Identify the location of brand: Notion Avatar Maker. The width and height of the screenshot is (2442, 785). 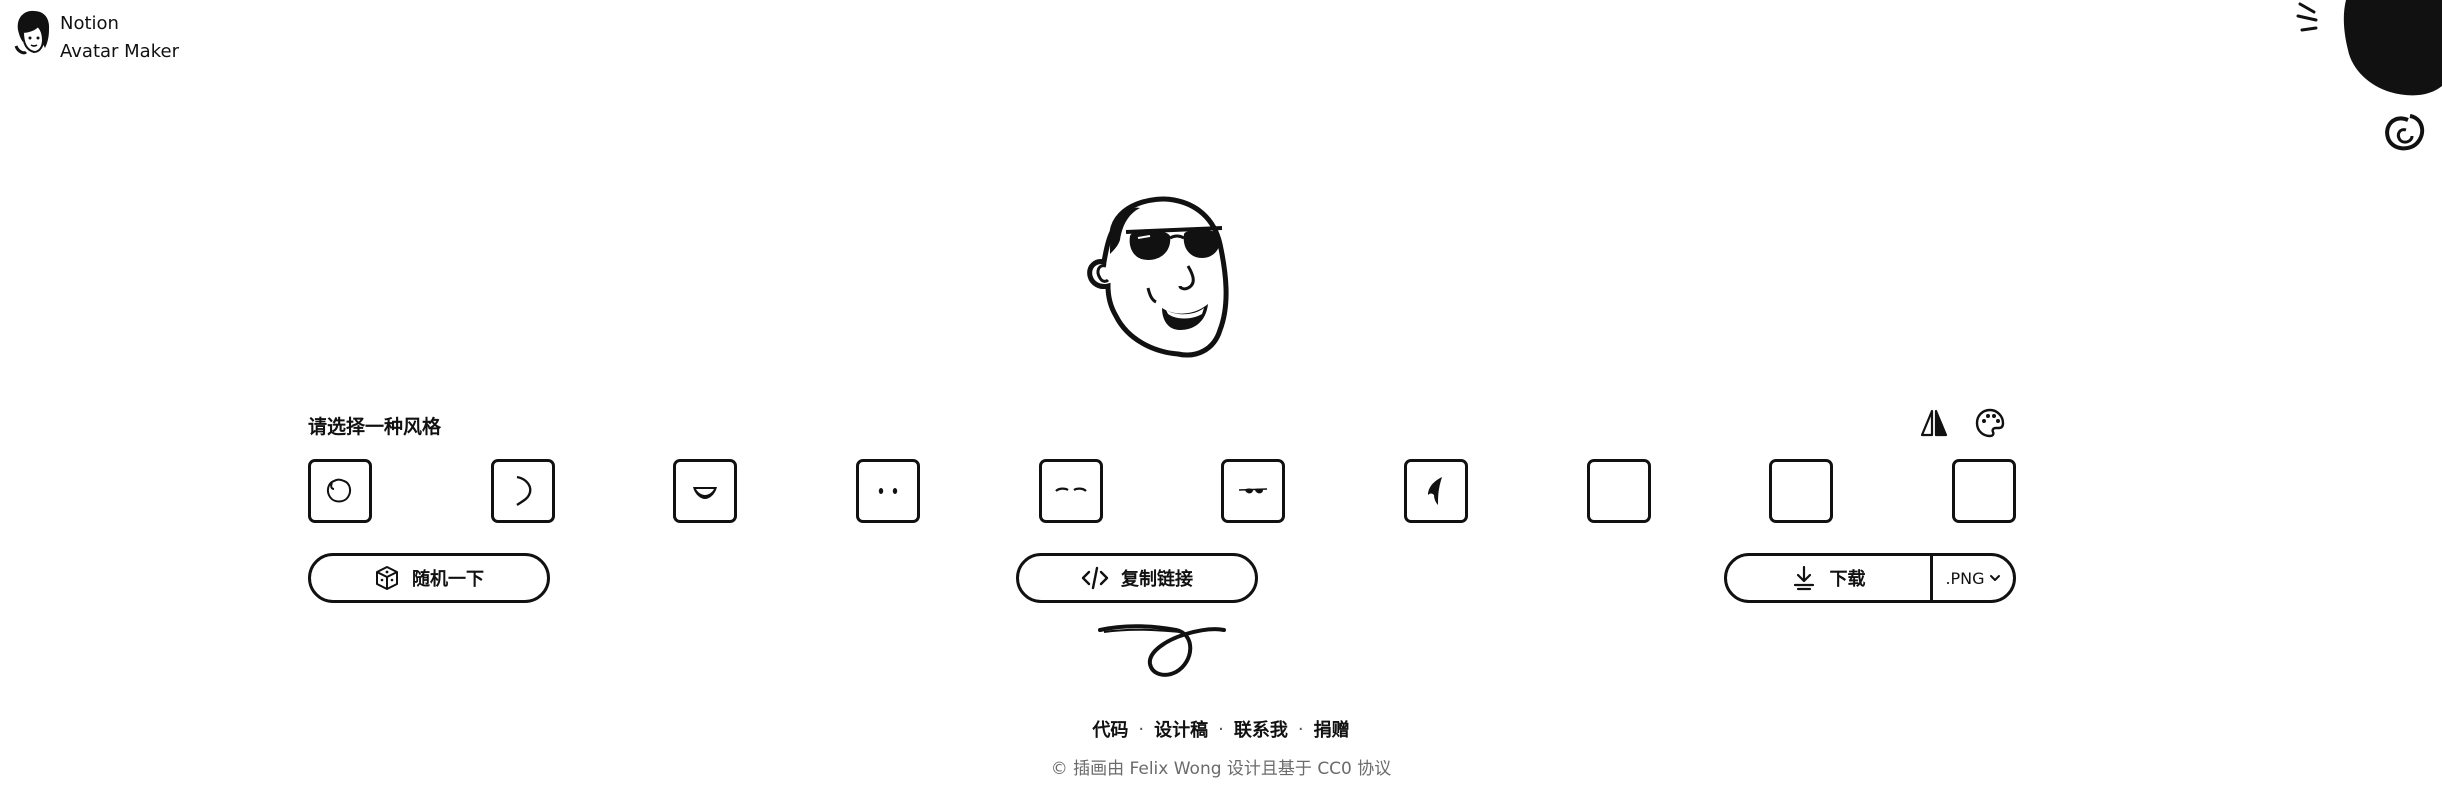
(95, 37).